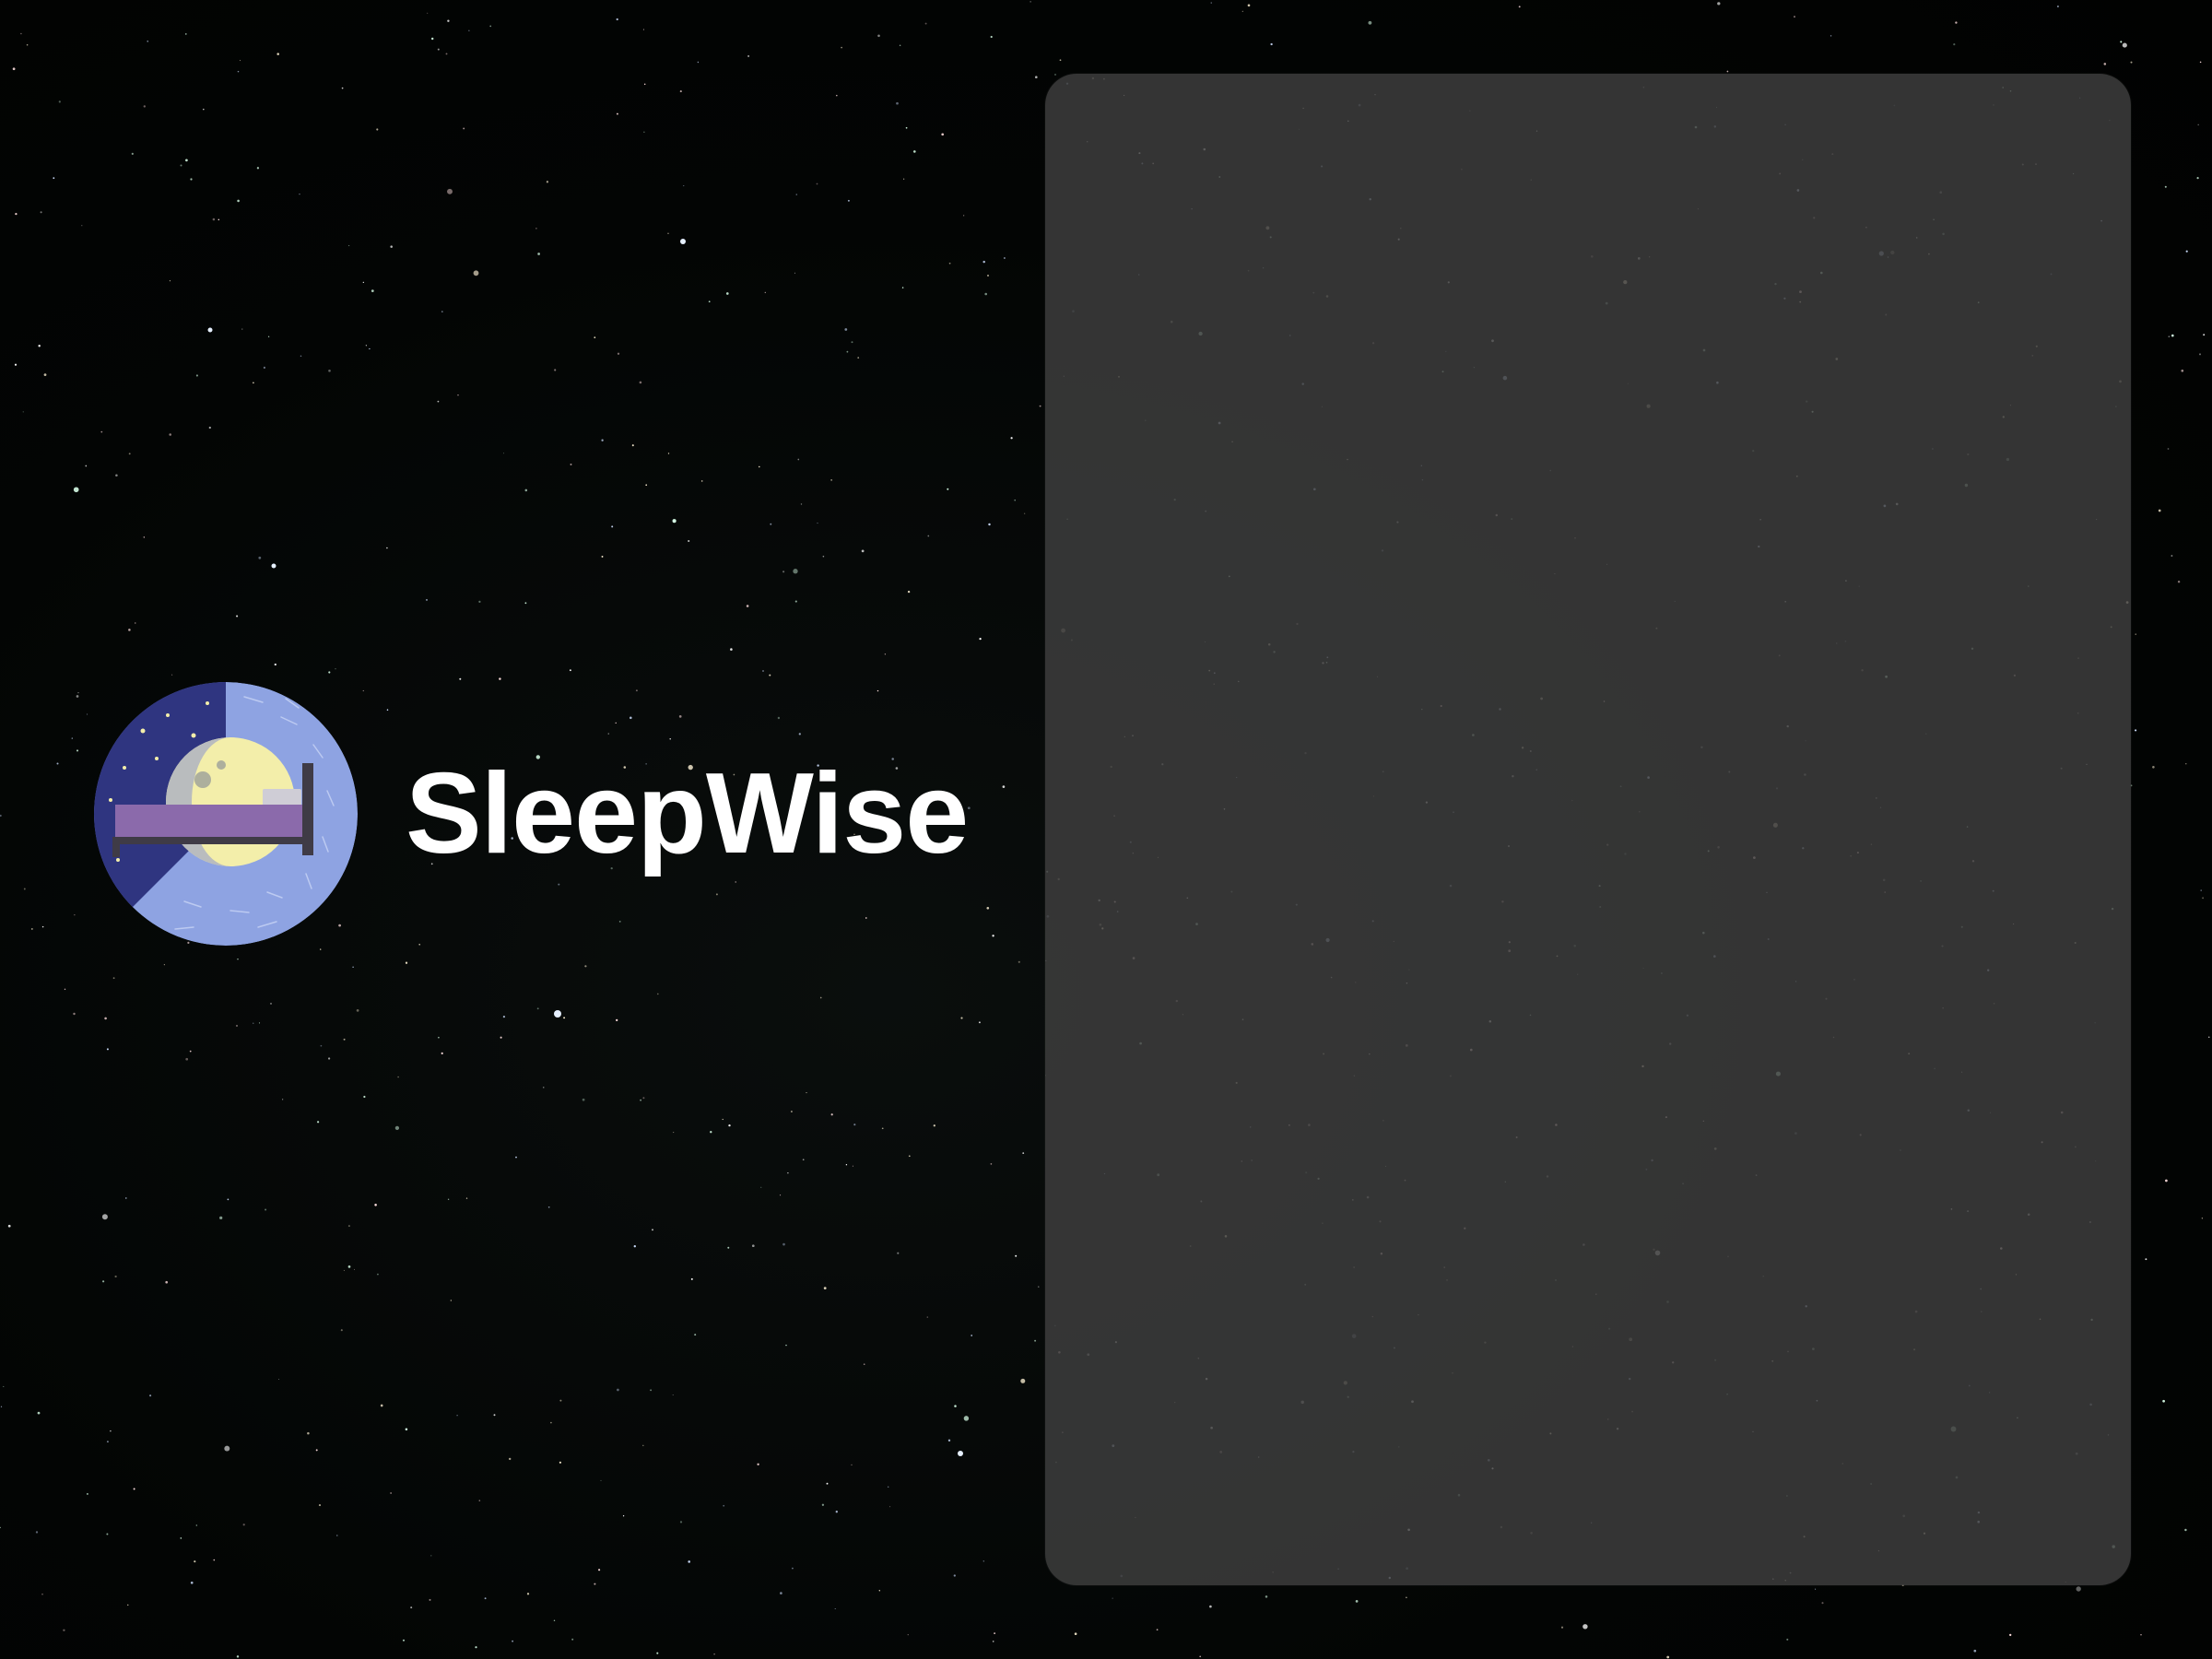 Image resolution: width=2212 pixels, height=1659 pixels. Describe the element at coordinates (225, 813) in the screenshot. I see `moon-bed-logo-icon` at that location.